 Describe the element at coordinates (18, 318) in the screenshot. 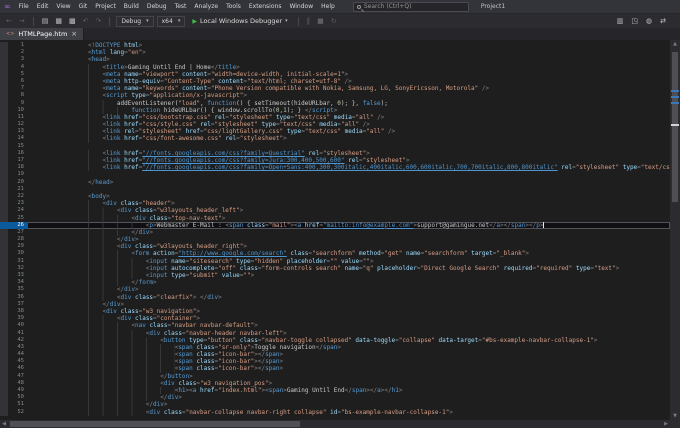

I see `line-number: 39` at that location.